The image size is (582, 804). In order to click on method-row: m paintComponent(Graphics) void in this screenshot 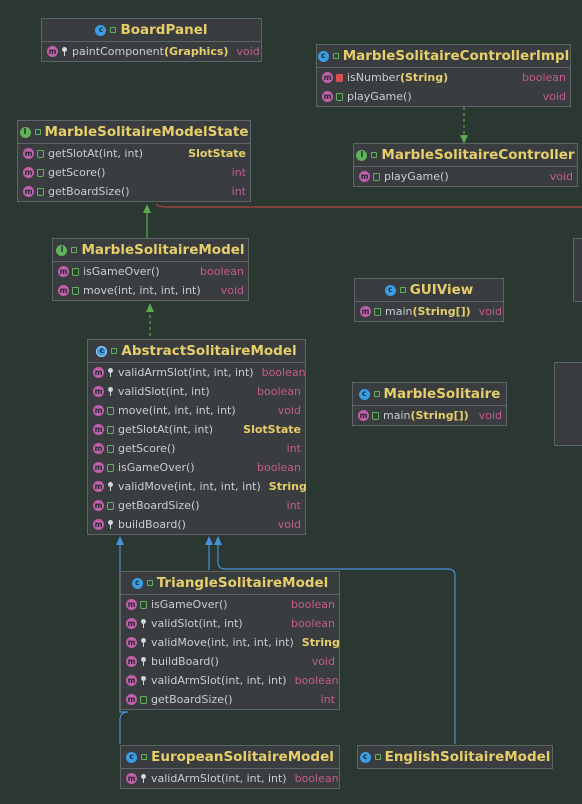, I will do `click(151, 51)`.